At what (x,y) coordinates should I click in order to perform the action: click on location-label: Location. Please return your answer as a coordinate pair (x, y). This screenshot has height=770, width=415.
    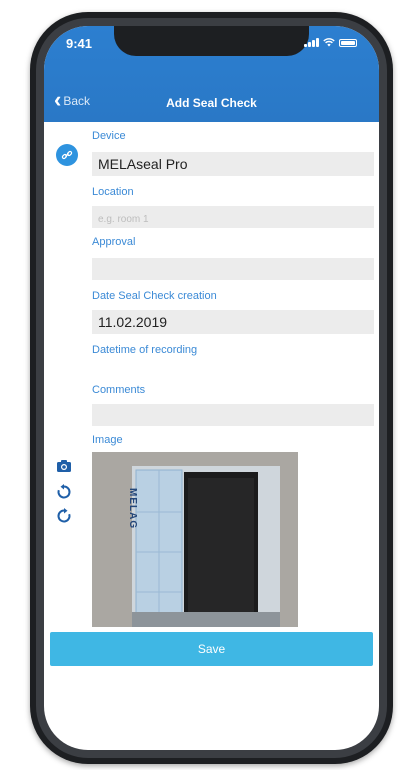
    Looking at the image, I should click on (113, 192).